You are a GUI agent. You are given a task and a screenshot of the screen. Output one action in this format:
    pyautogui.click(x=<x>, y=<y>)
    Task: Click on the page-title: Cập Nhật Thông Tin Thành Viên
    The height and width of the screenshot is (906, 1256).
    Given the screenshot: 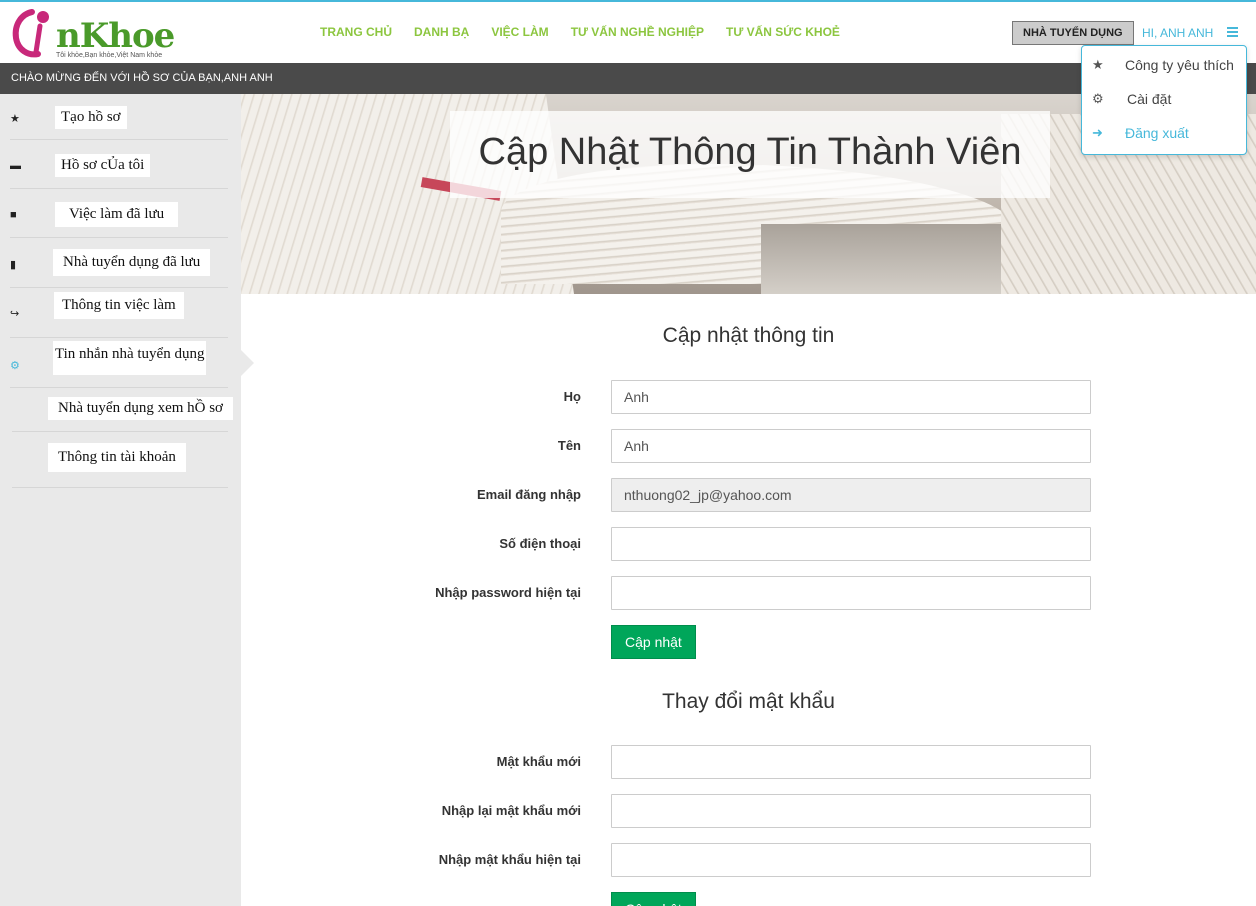 What is the action you would take?
    pyautogui.click(x=750, y=152)
    